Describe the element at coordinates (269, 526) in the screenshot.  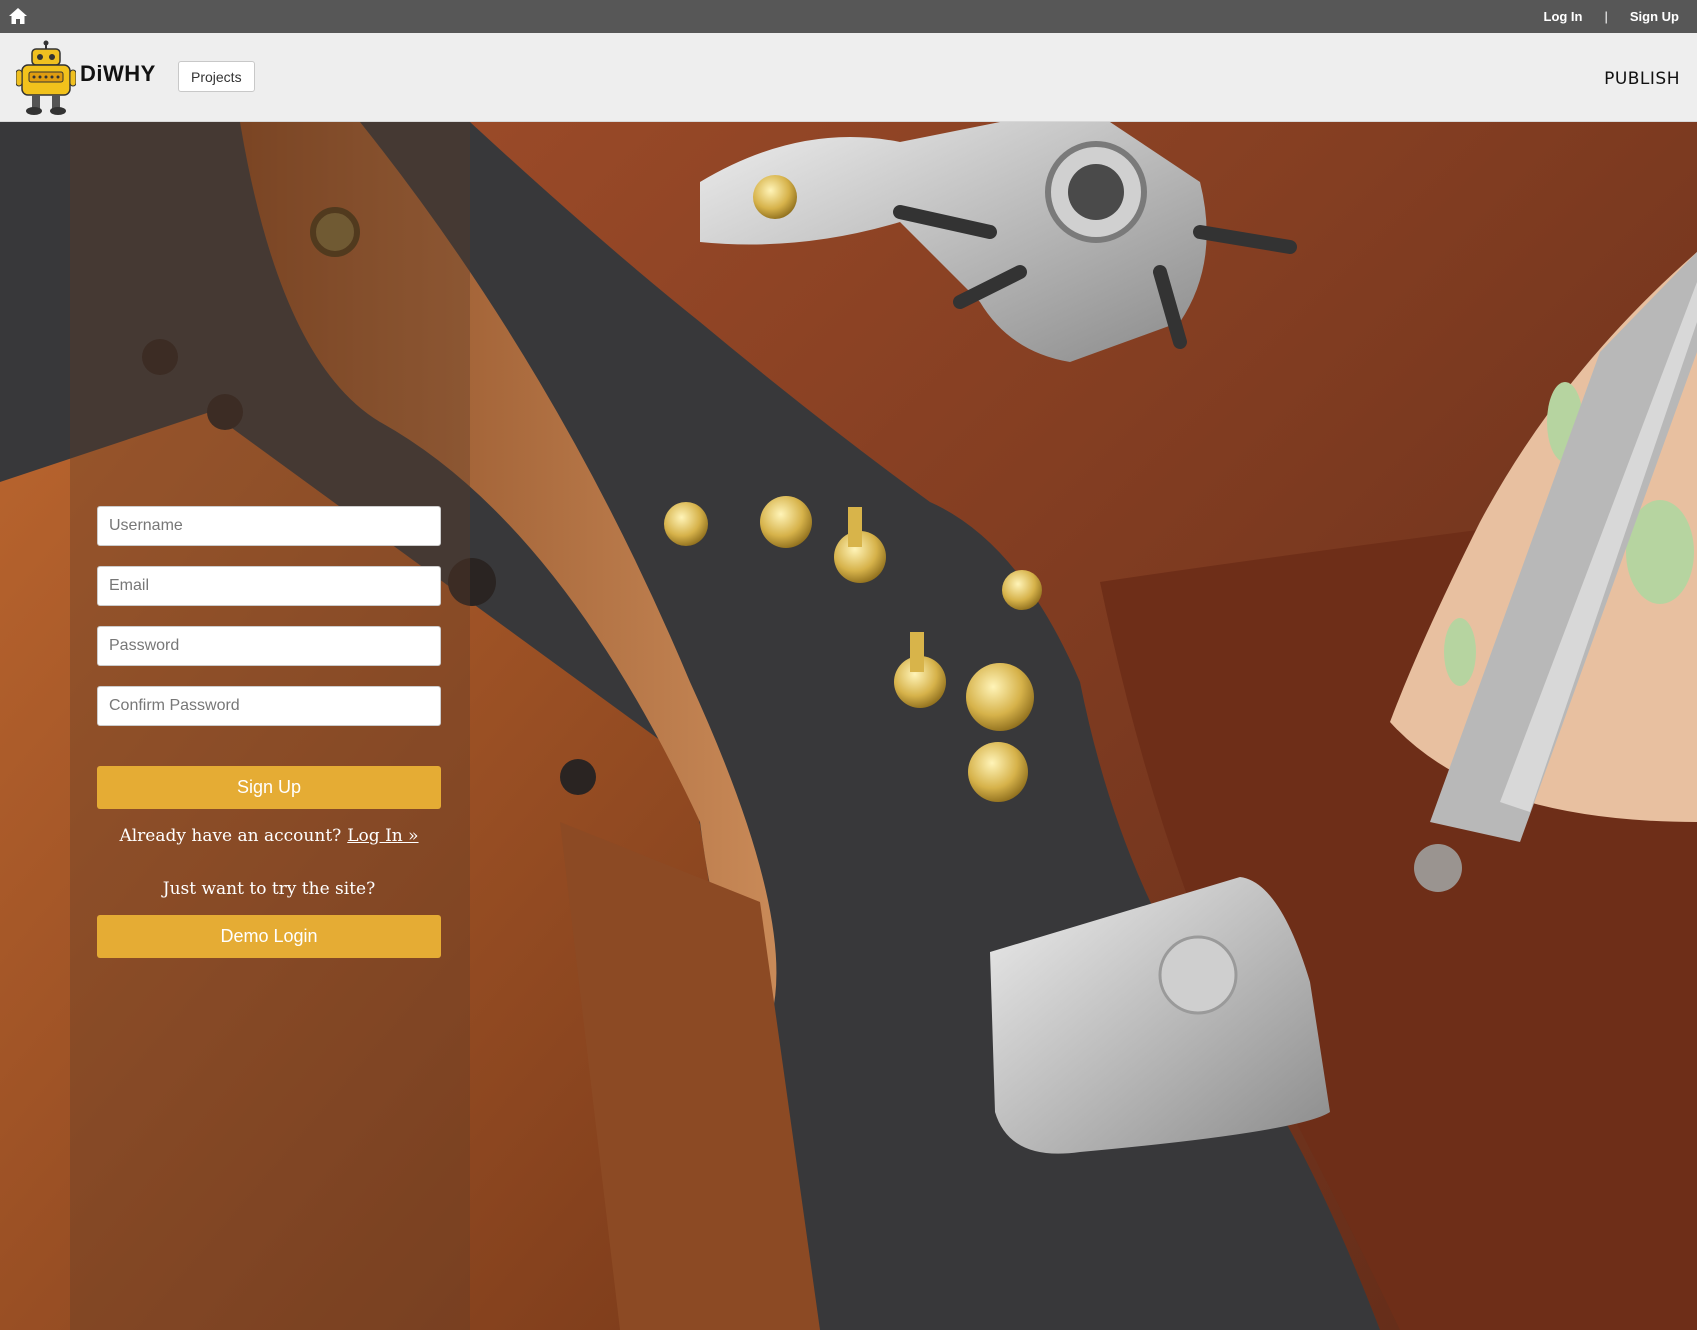
I see `username-input` at that location.